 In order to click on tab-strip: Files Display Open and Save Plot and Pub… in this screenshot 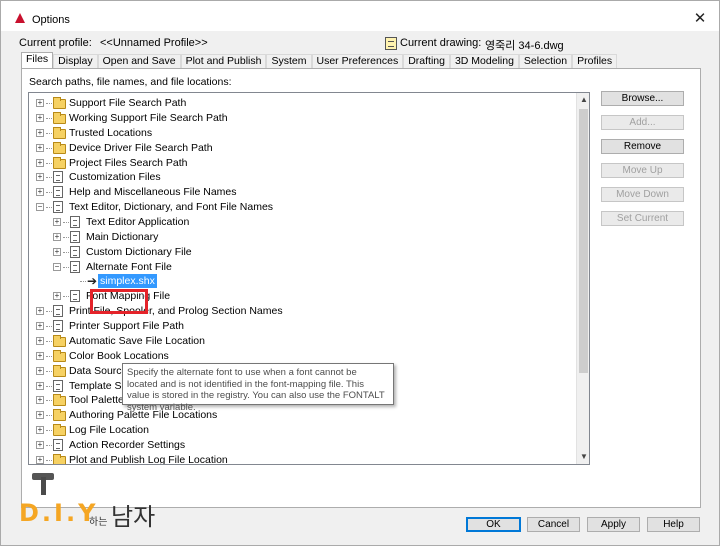, I will do `click(319, 60)`.